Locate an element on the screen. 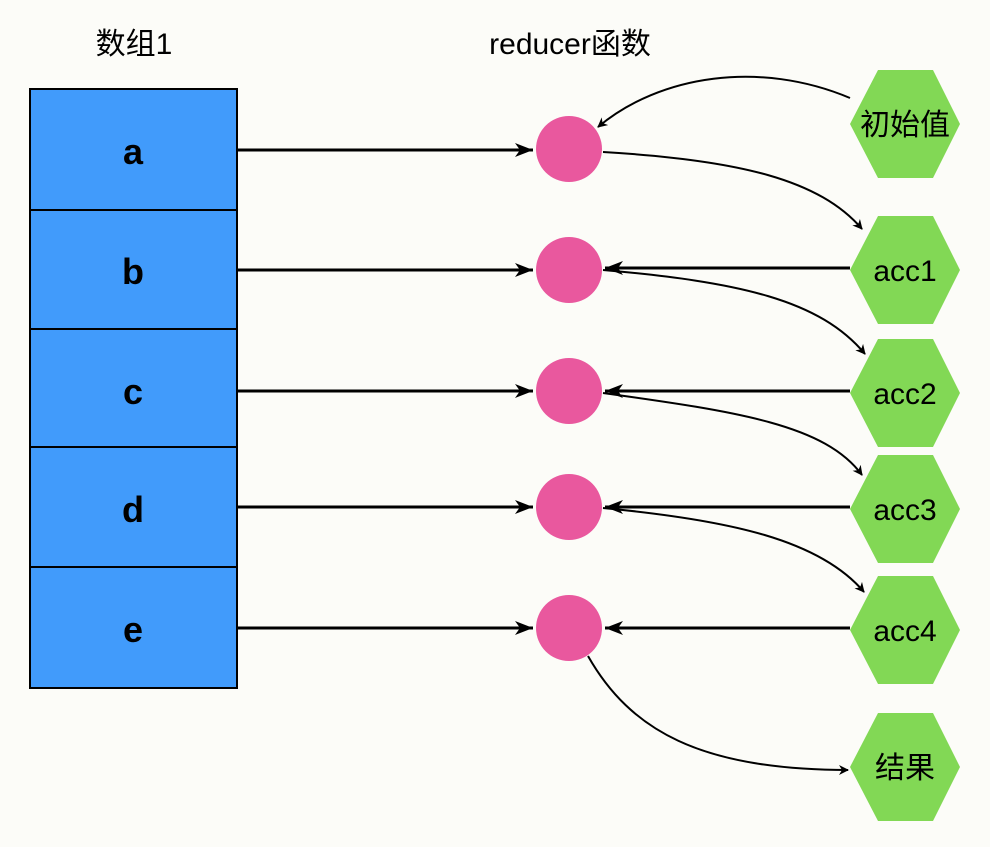 This screenshot has width=990, height=847. hex-acc4-label: acc4 is located at coordinates (904, 631).